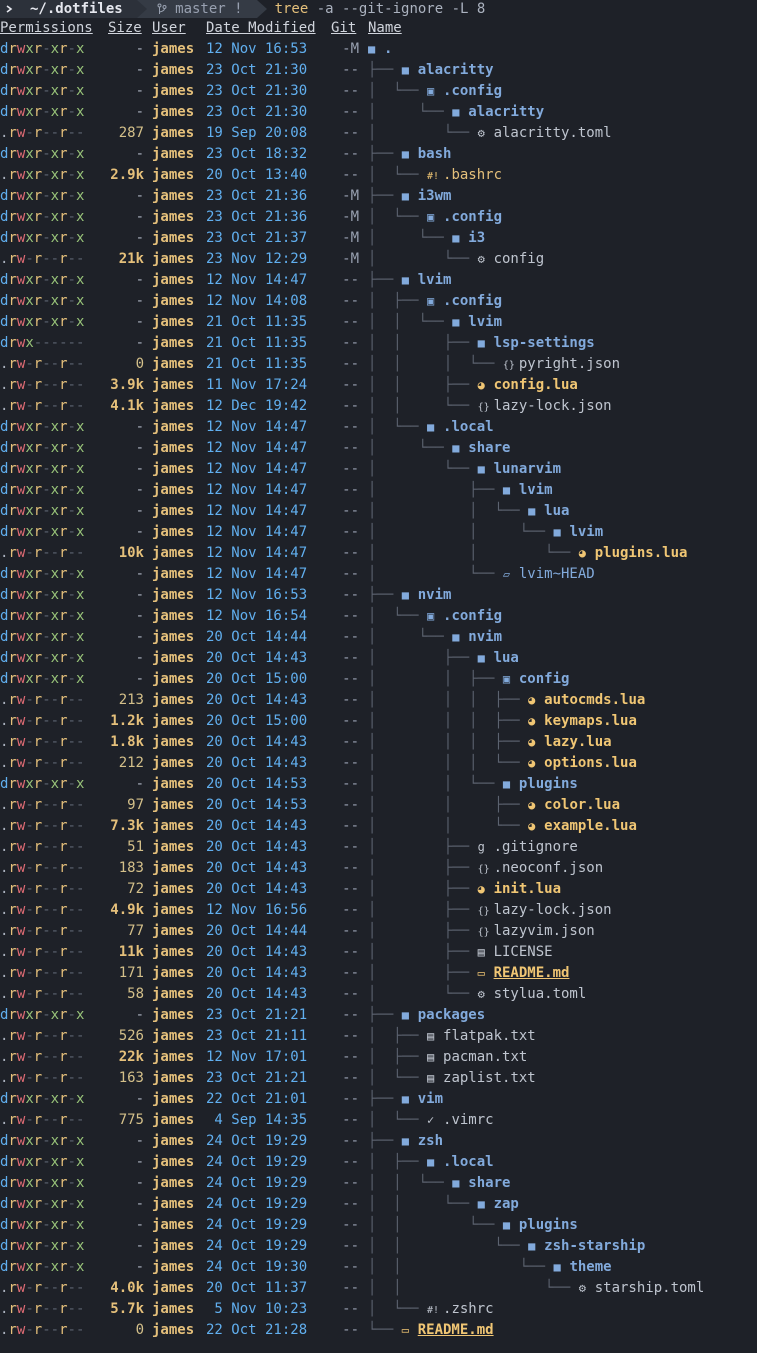  I want to click on tree-entry: │ └── ✓ .vimrc, so click(431, 1120).